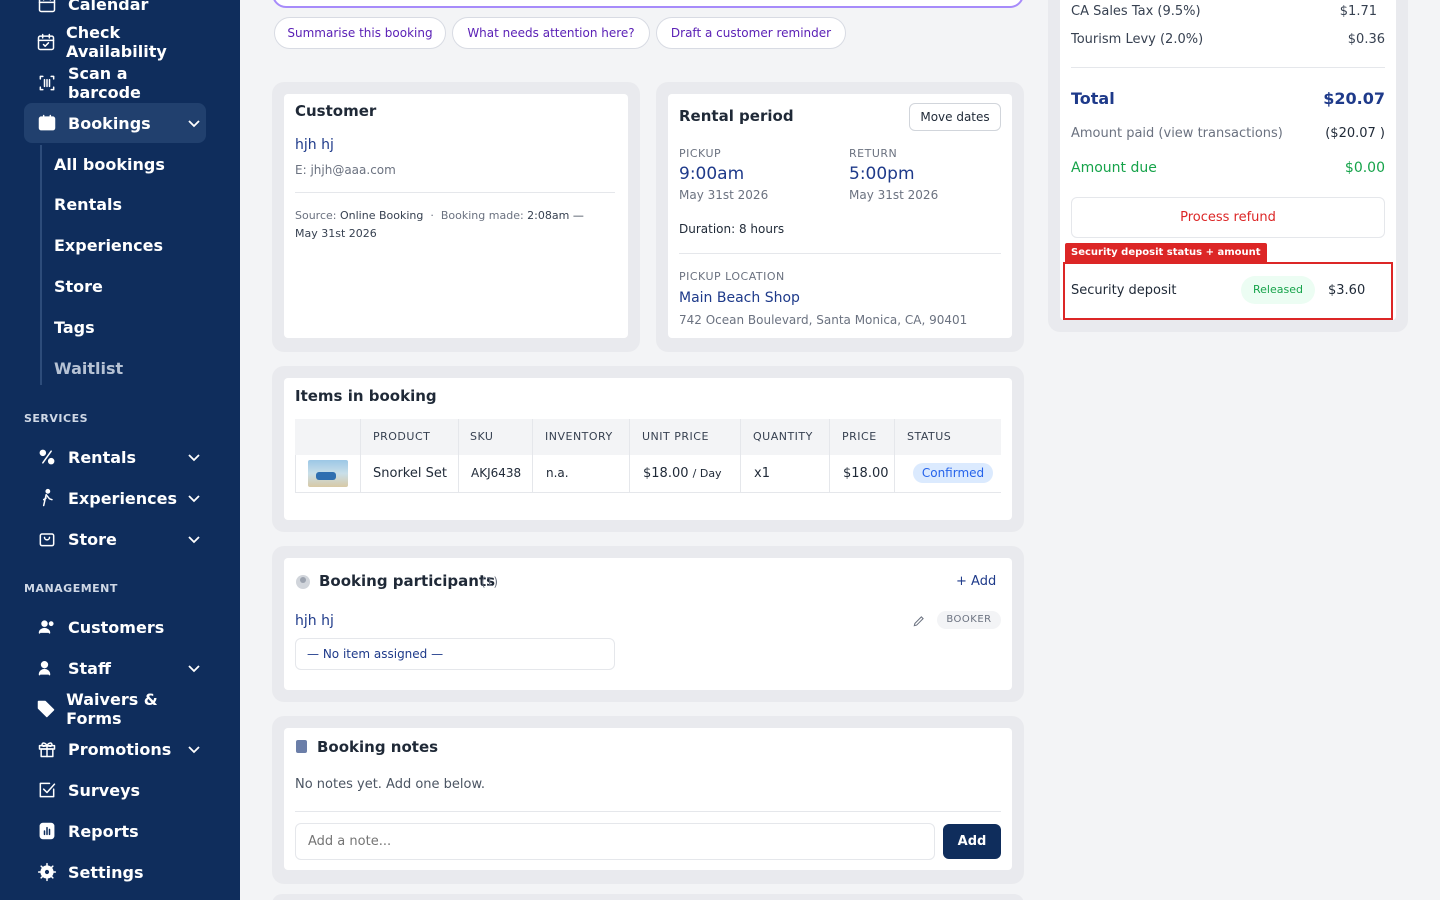 The image size is (1440, 900). I want to click on nav-waivers-forms-label: Waivers & Forms, so click(112, 709).